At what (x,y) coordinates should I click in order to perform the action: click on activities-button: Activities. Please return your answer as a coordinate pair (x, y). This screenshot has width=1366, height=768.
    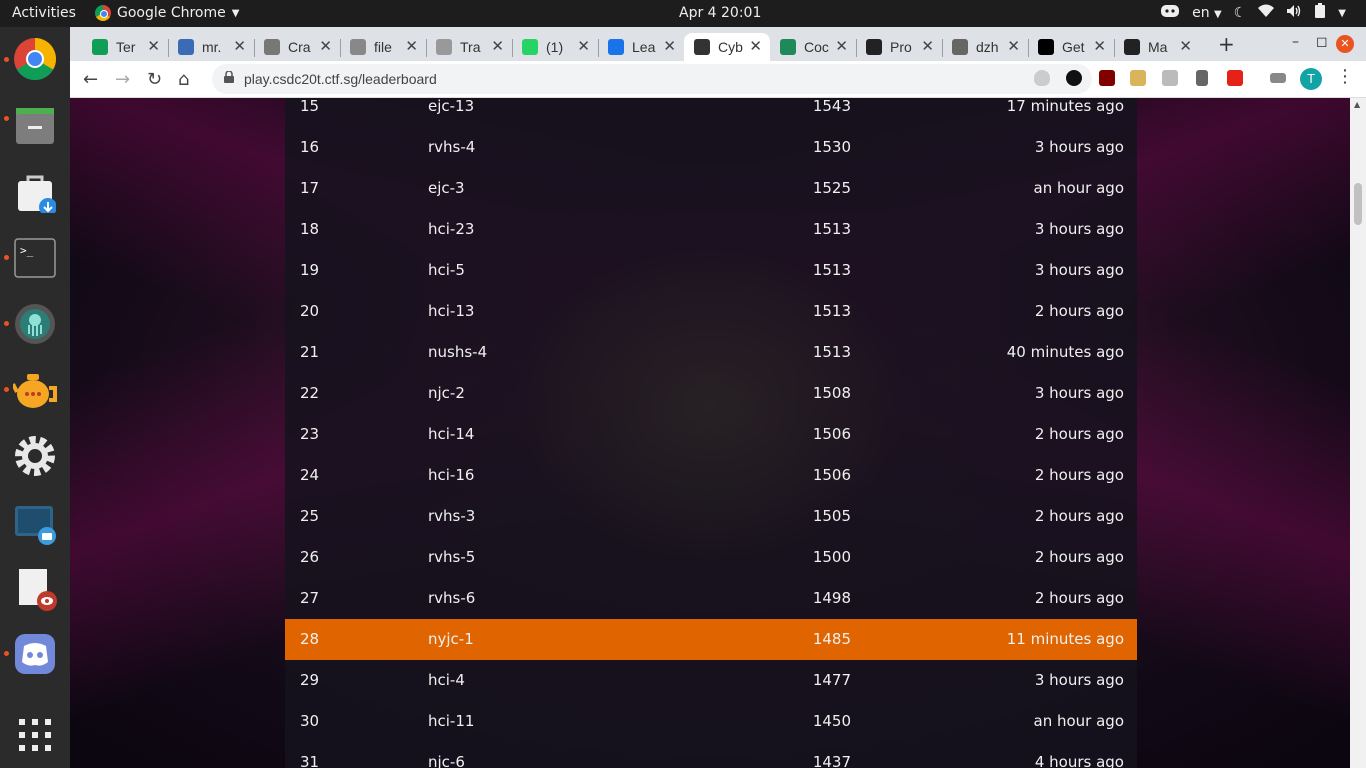
    Looking at the image, I should click on (44, 13).